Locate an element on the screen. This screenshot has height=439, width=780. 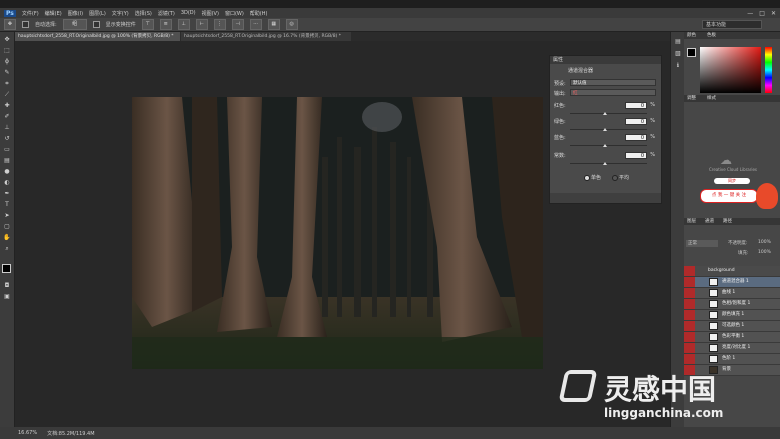
move-icon: ✥ is located at coordinates (7, 40).